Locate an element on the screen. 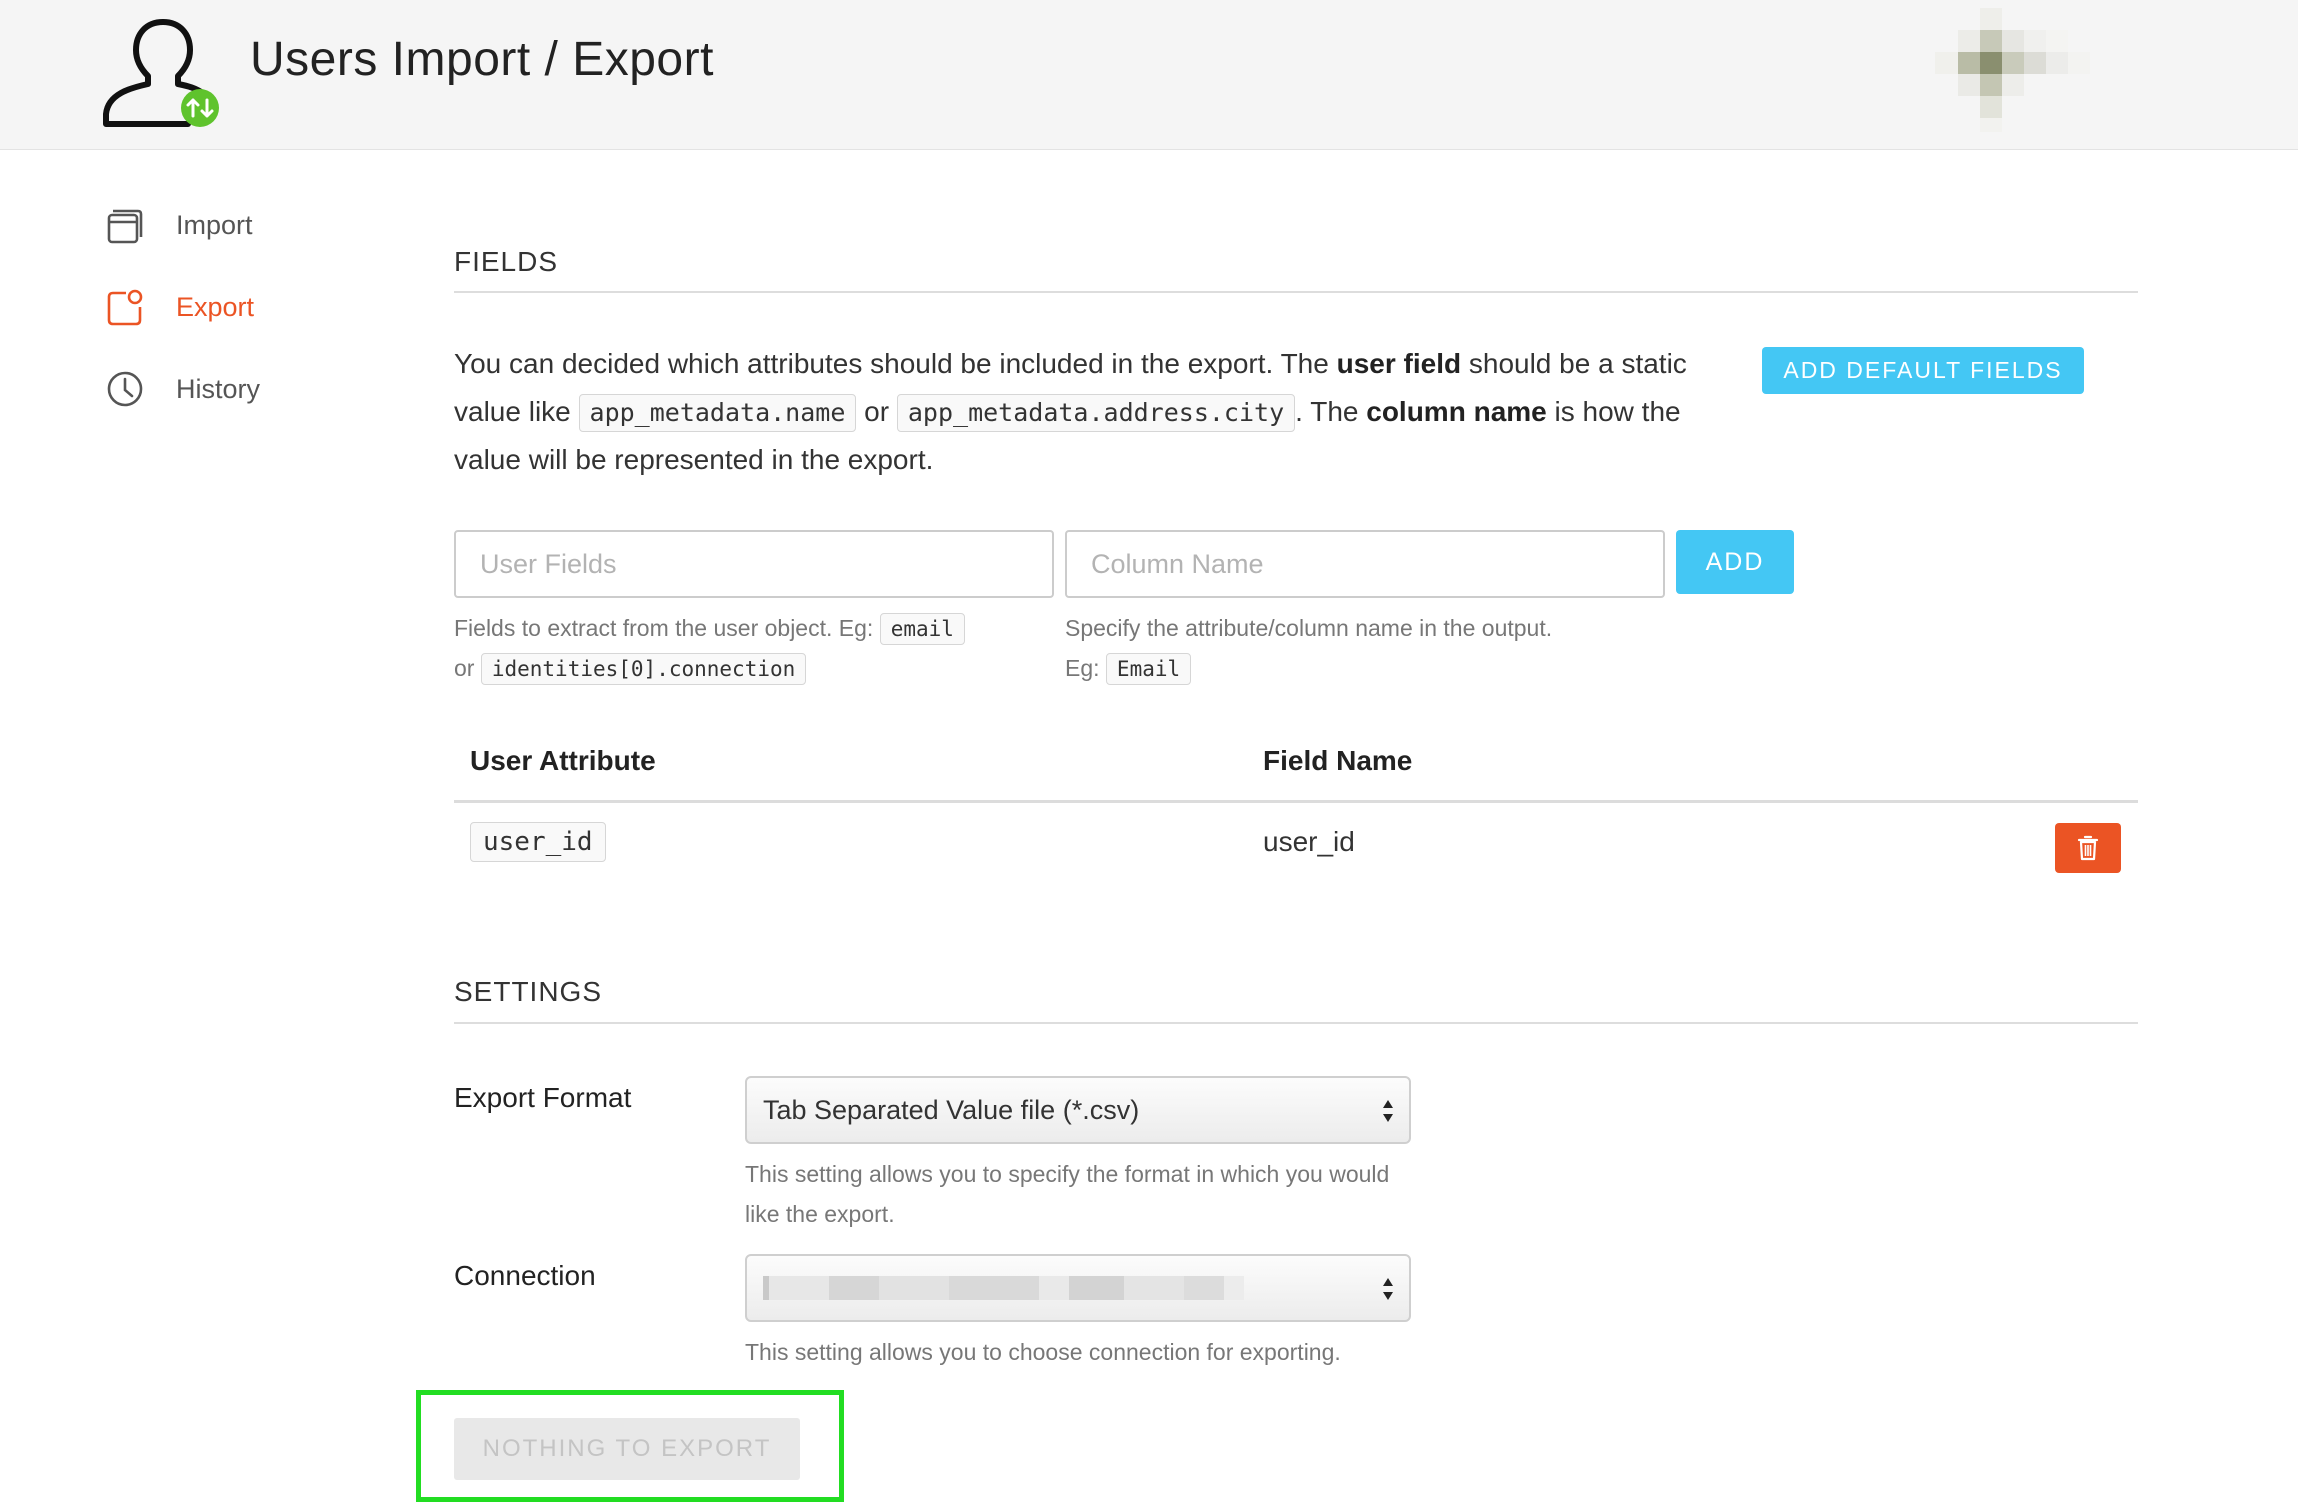 The height and width of the screenshot is (1504, 2298). highlight-outline is located at coordinates (630, 1446).